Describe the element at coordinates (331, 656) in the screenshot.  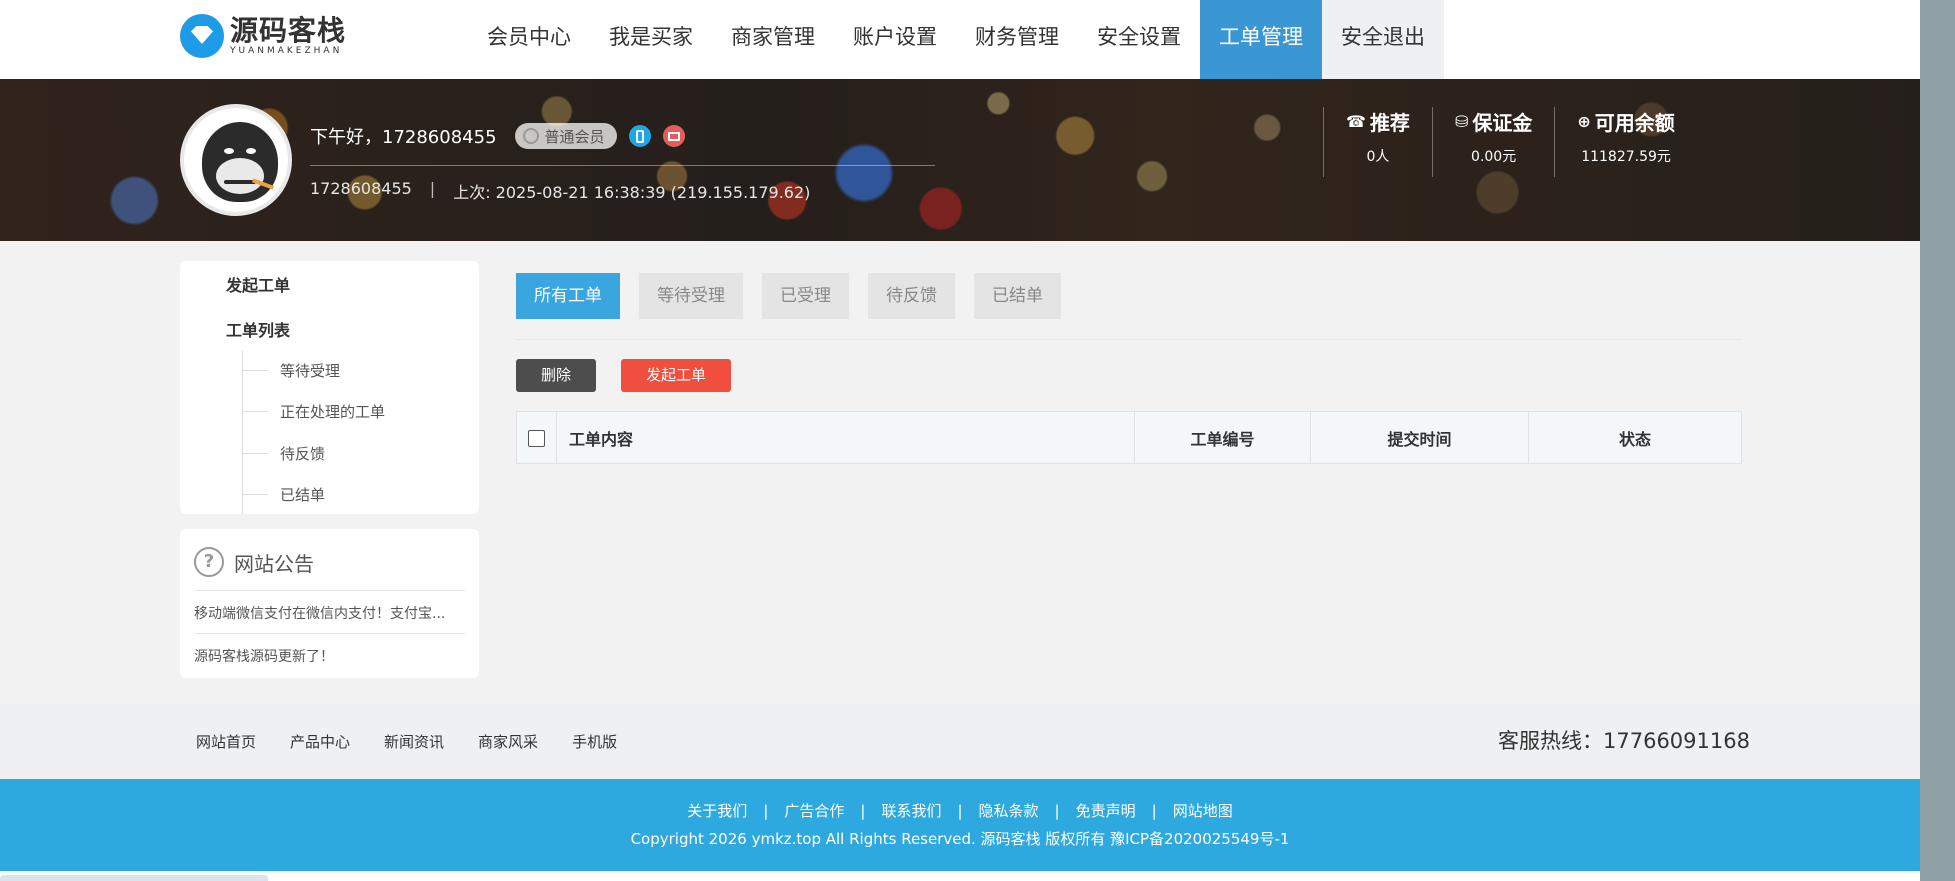
I see `notice-item: 源码客栈源码更新了！` at that location.